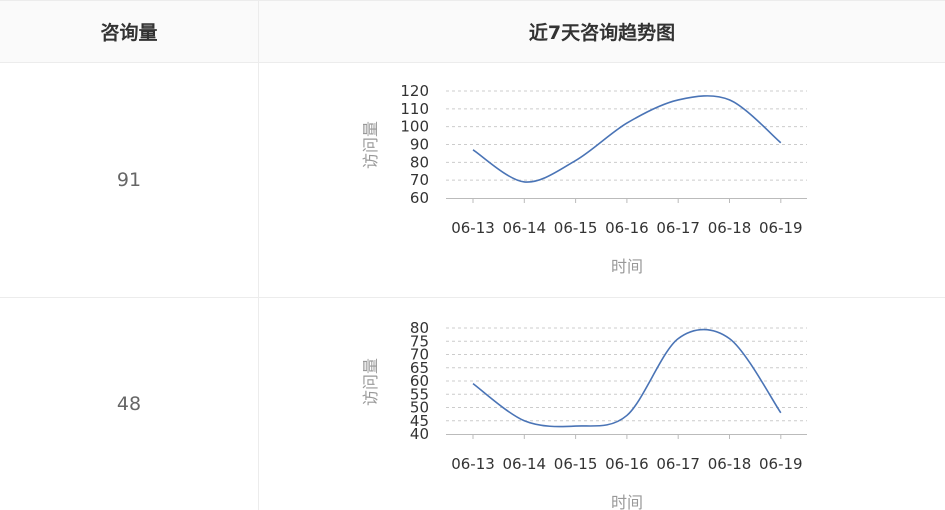 The image size is (945, 510). What do you see at coordinates (419, 180) in the screenshot?
I see `y-tick-label: 70` at bounding box center [419, 180].